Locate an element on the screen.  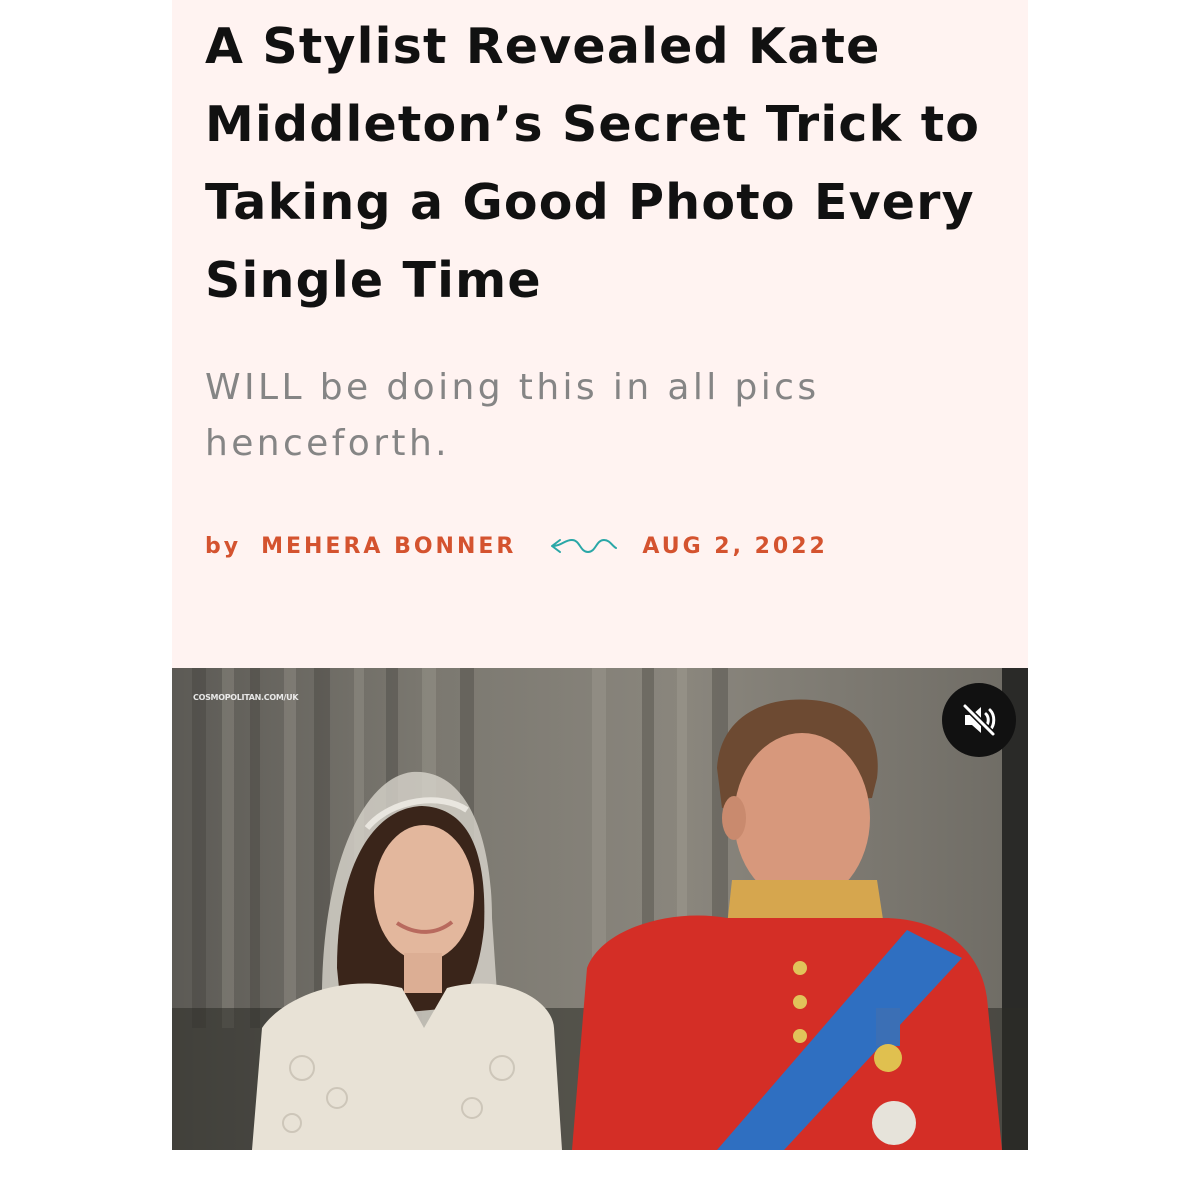
byline: by MEHERA BONNER AUG 2, 2022 is located at coordinates (516, 546).